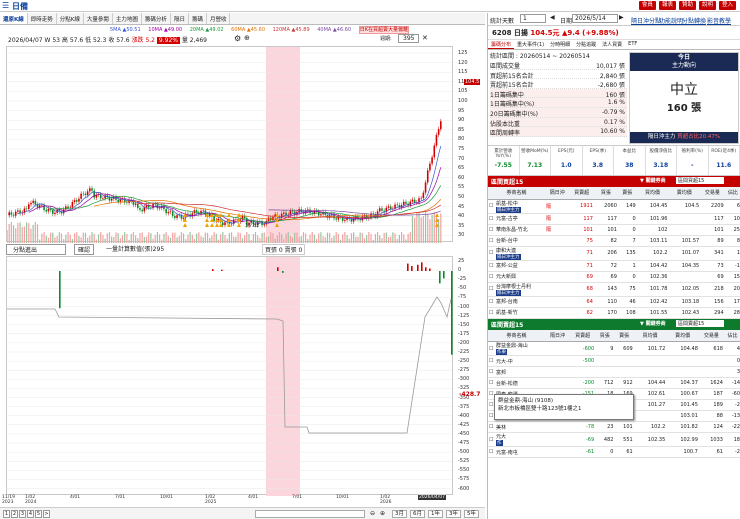 Image resolution: width=740 pixels, height=519 pixels. Describe the element at coordinates (127, 18) in the screenshot. I see `tab-main-map: 主力地圖` at that location.